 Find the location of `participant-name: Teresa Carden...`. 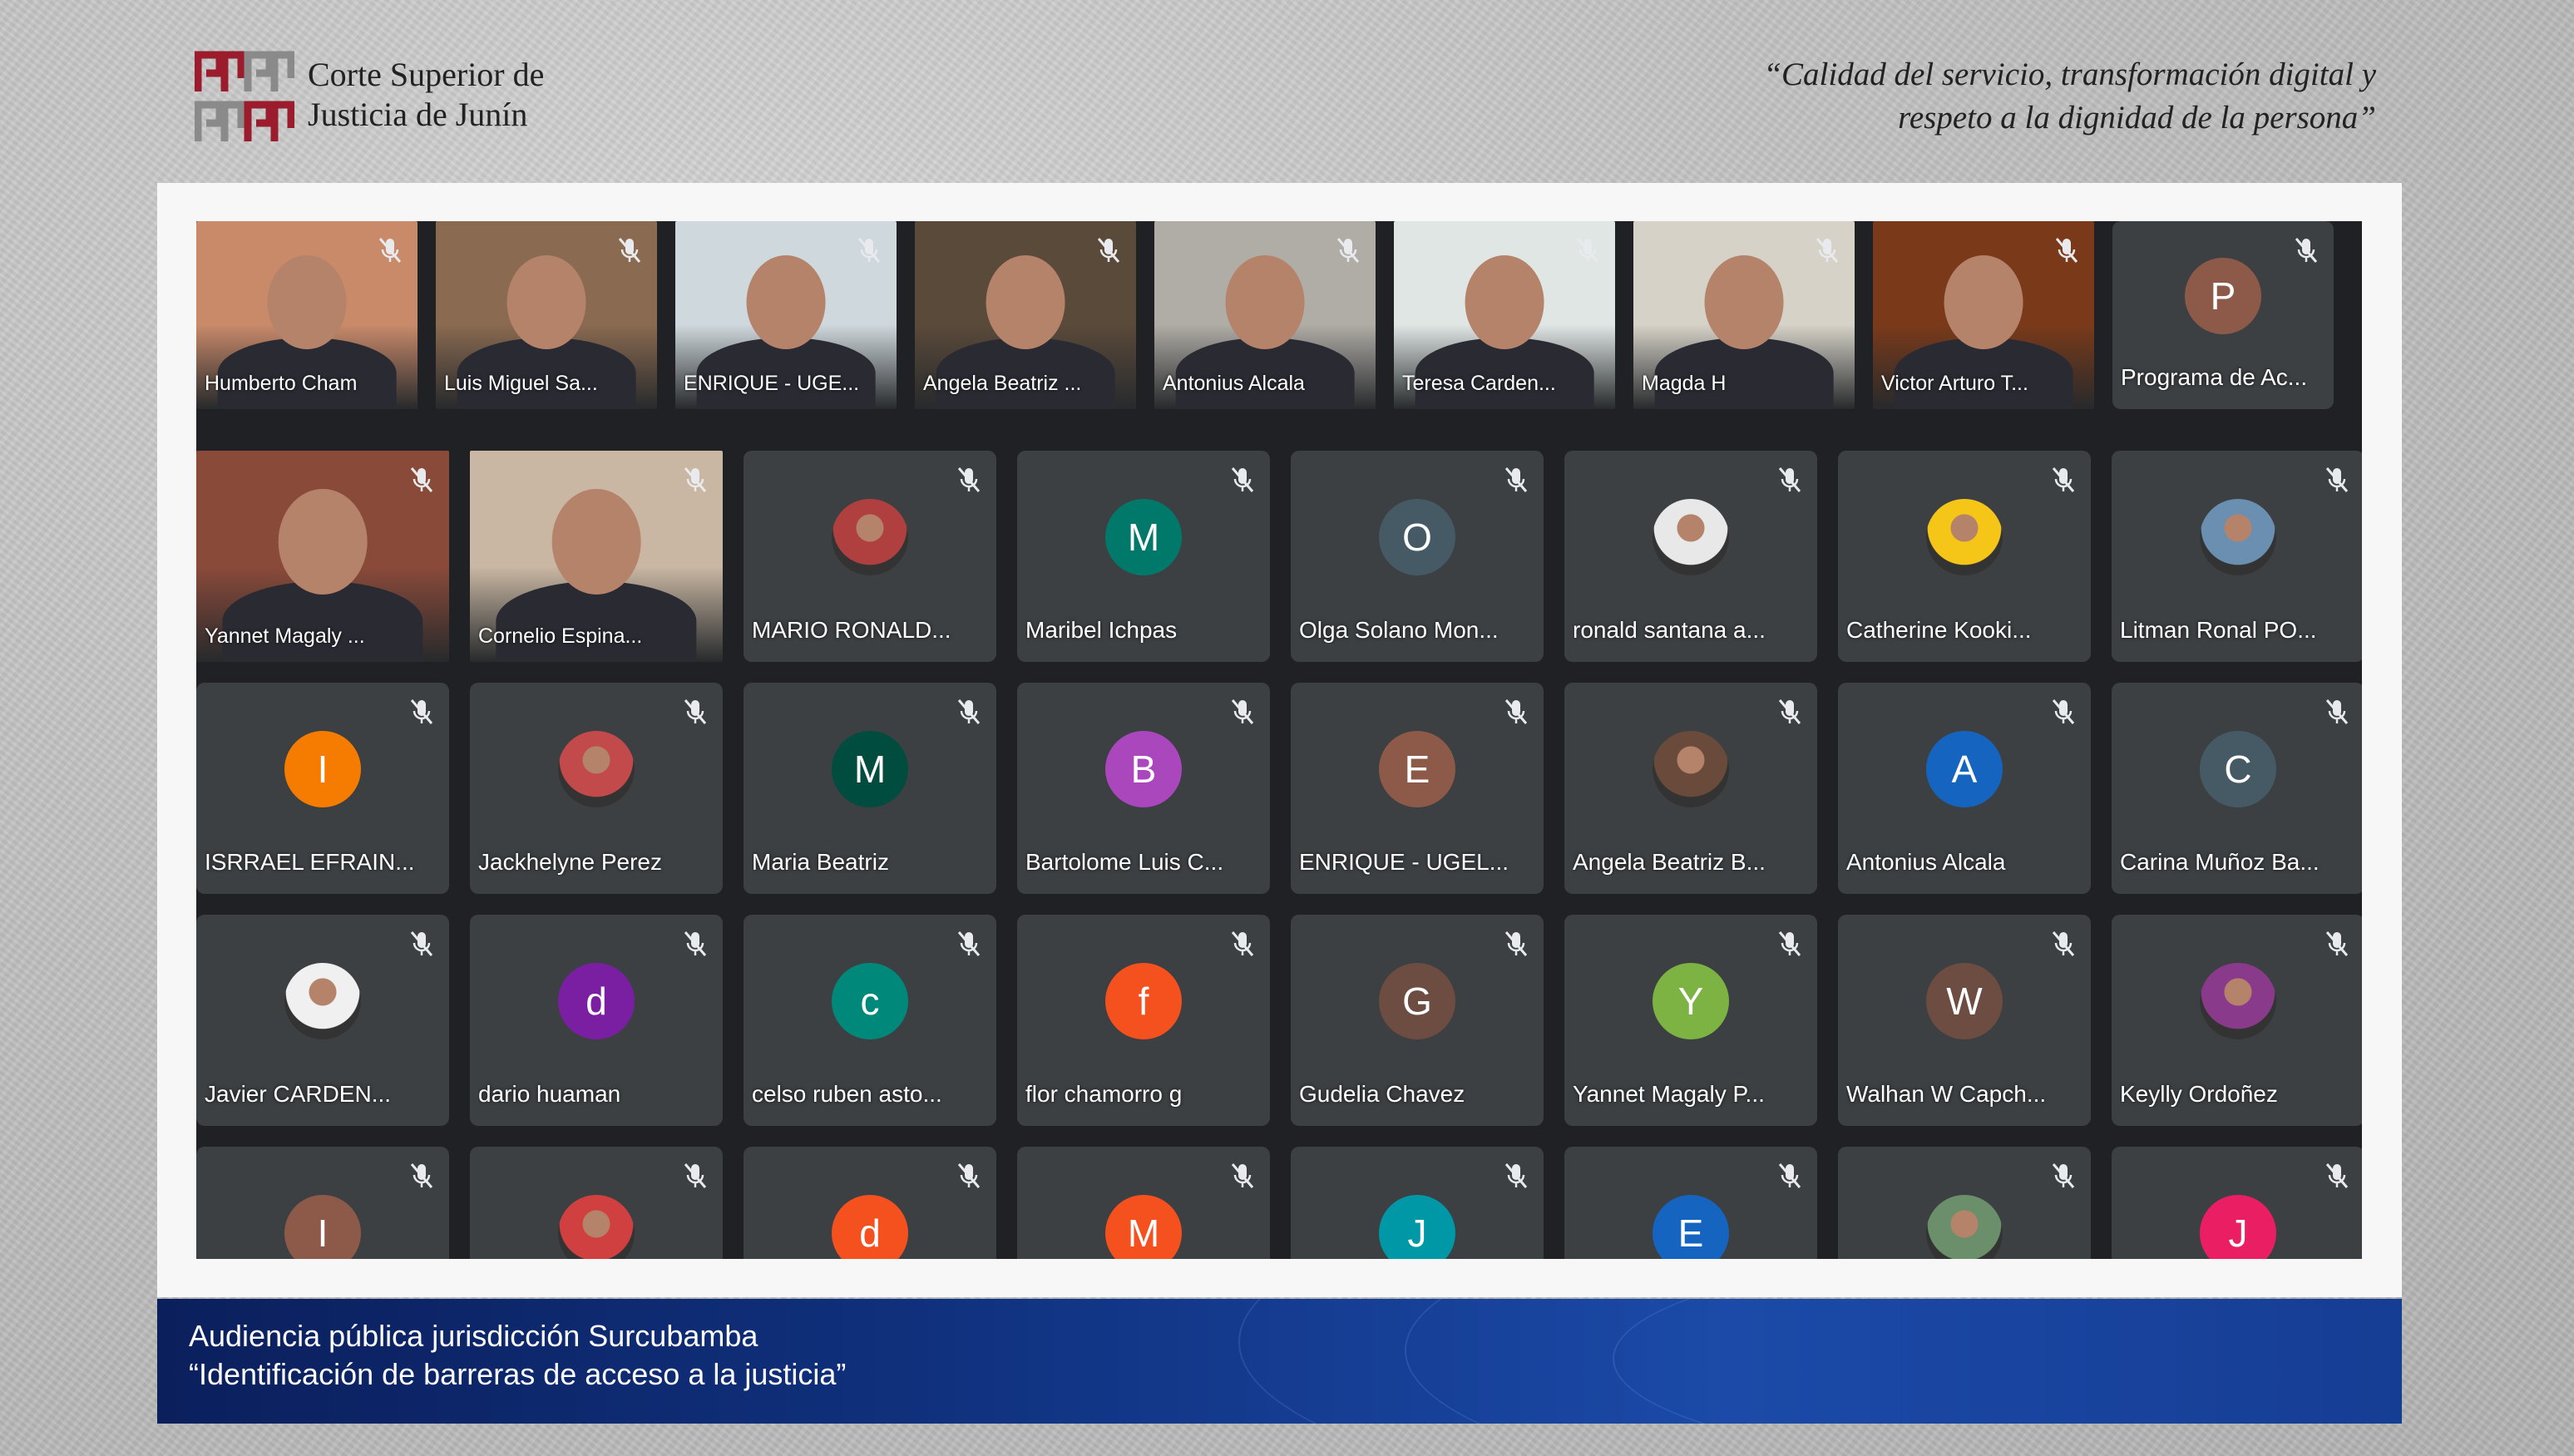

participant-name: Teresa Carden... is located at coordinates (1479, 383).